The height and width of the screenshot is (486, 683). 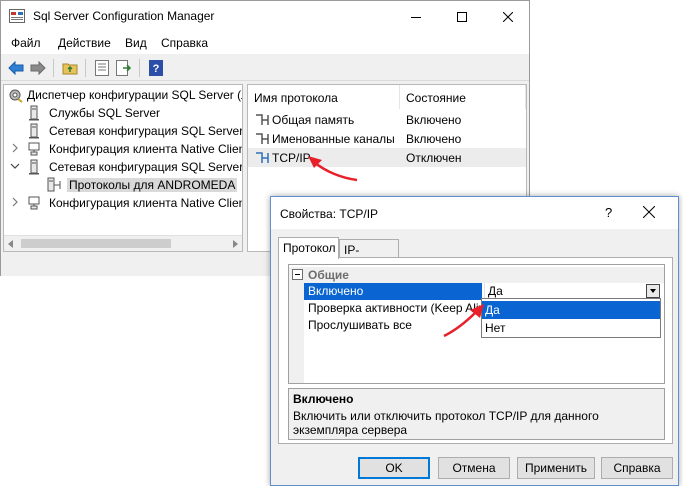 What do you see at coordinates (333, 139) in the screenshot?
I see `protocol-name: Именованные каналы` at bounding box center [333, 139].